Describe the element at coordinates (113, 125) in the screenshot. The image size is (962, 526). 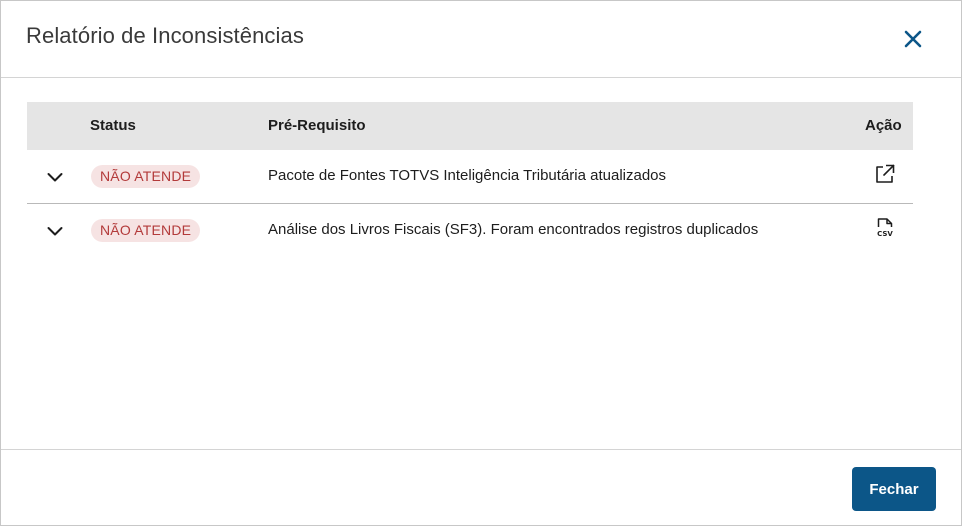
I see `column-header-status: Status` at that location.